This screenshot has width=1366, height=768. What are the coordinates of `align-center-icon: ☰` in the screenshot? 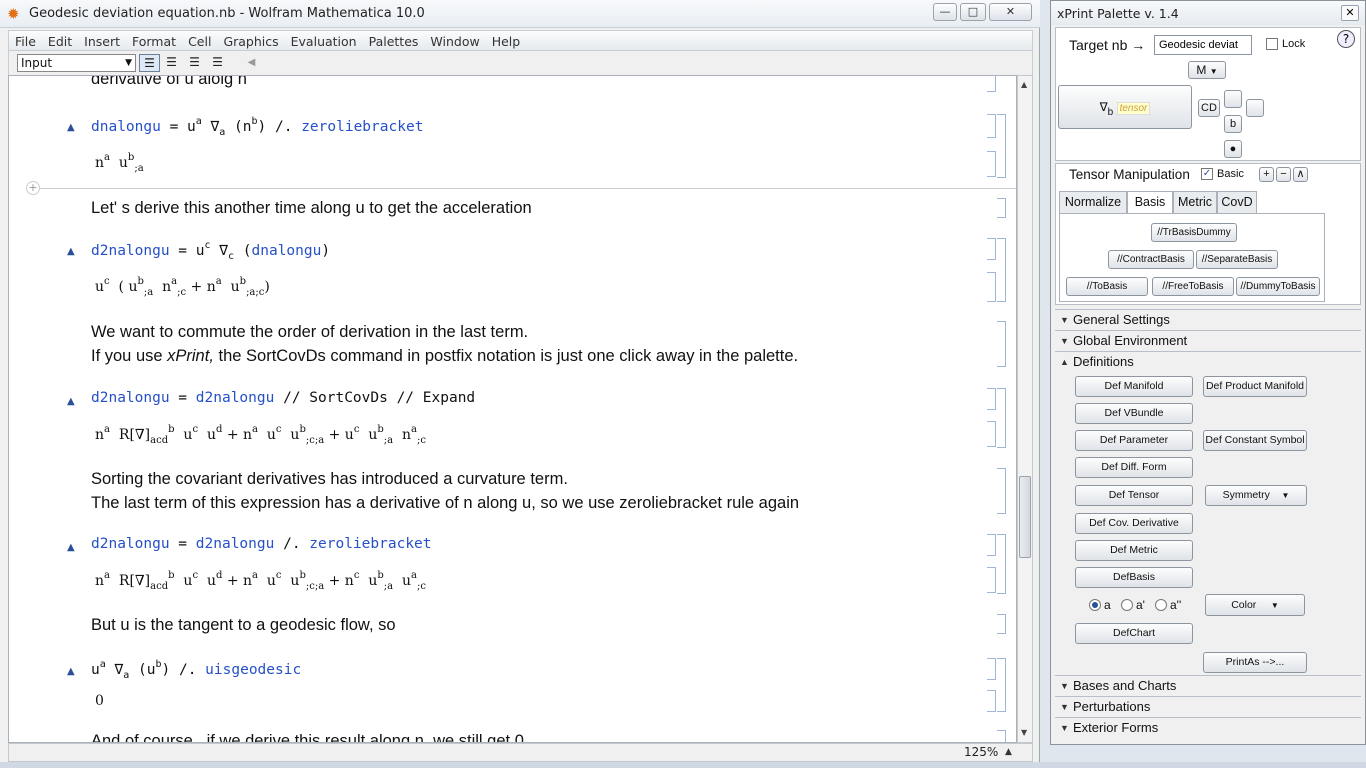 It's located at (171, 63).